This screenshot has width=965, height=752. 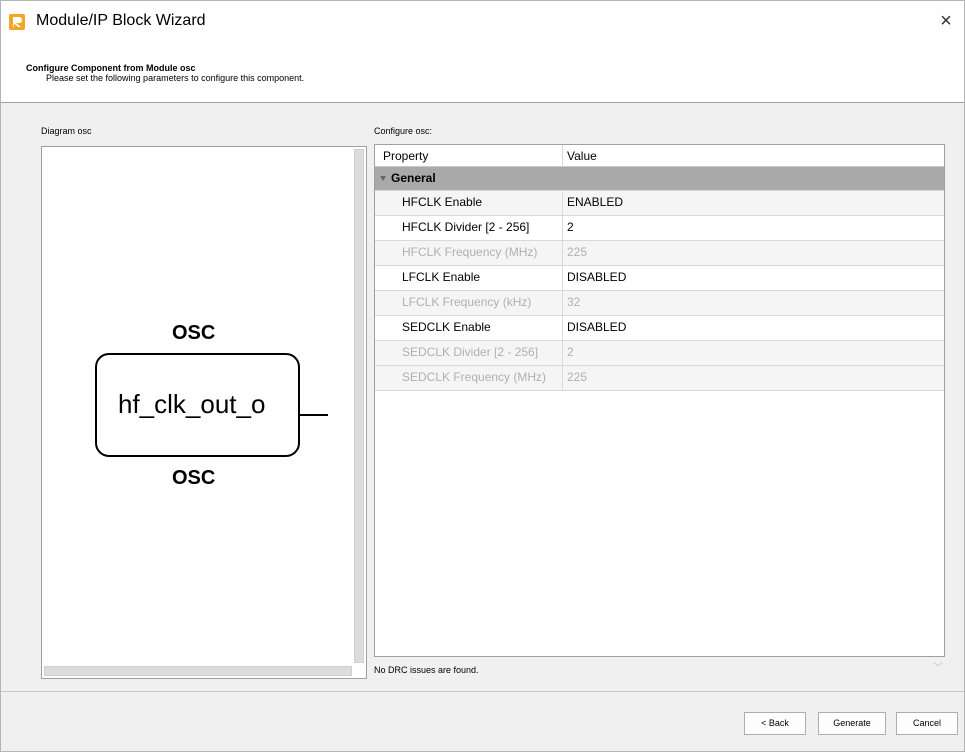 I want to click on title-bar: Module/IP Block Wizard ×, so click(x=482, y=21).